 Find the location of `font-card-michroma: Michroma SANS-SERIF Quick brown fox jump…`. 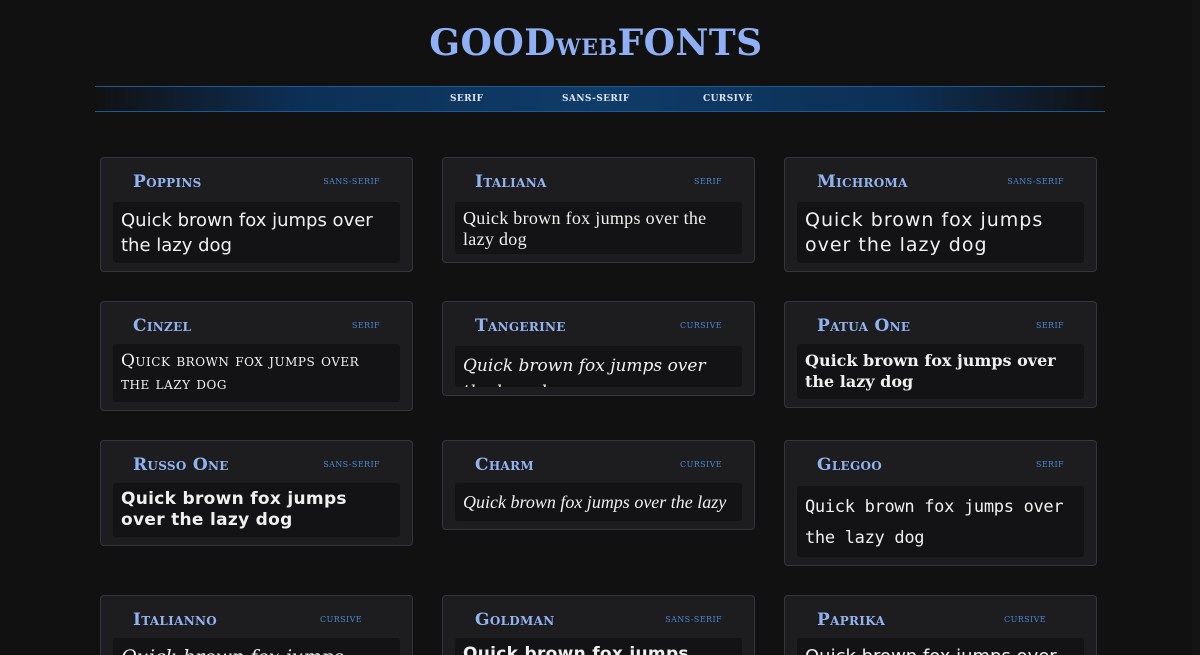

font-card-michroma: Michroma SANS-SERIF Quick brown fox jump… is located at coordinates (940, 214).